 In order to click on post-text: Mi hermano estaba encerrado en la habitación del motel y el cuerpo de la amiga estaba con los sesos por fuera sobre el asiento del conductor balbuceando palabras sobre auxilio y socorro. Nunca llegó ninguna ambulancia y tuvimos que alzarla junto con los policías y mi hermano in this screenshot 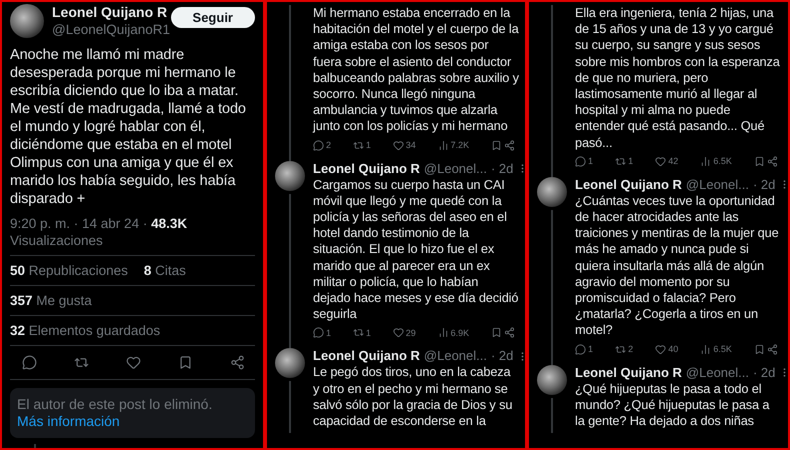, I will do `click(416, 70)`.